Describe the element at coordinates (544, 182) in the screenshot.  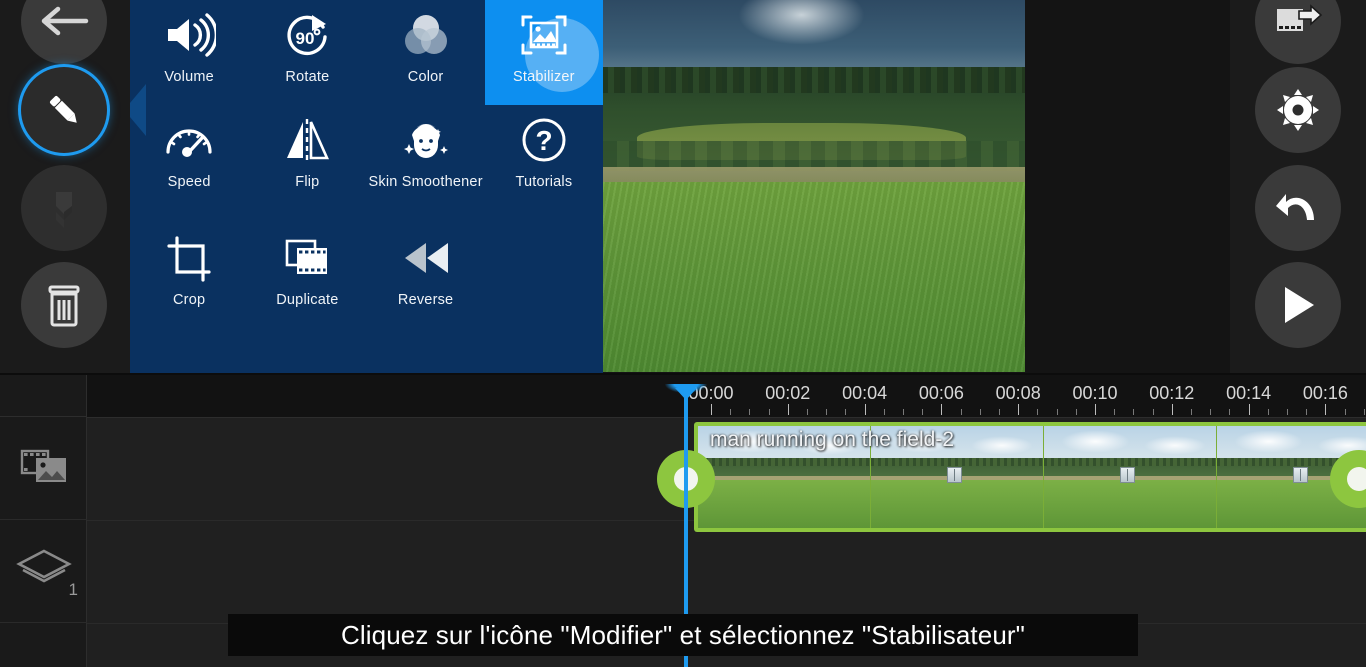
I see `menu-item-label: Tutorials` at that location.